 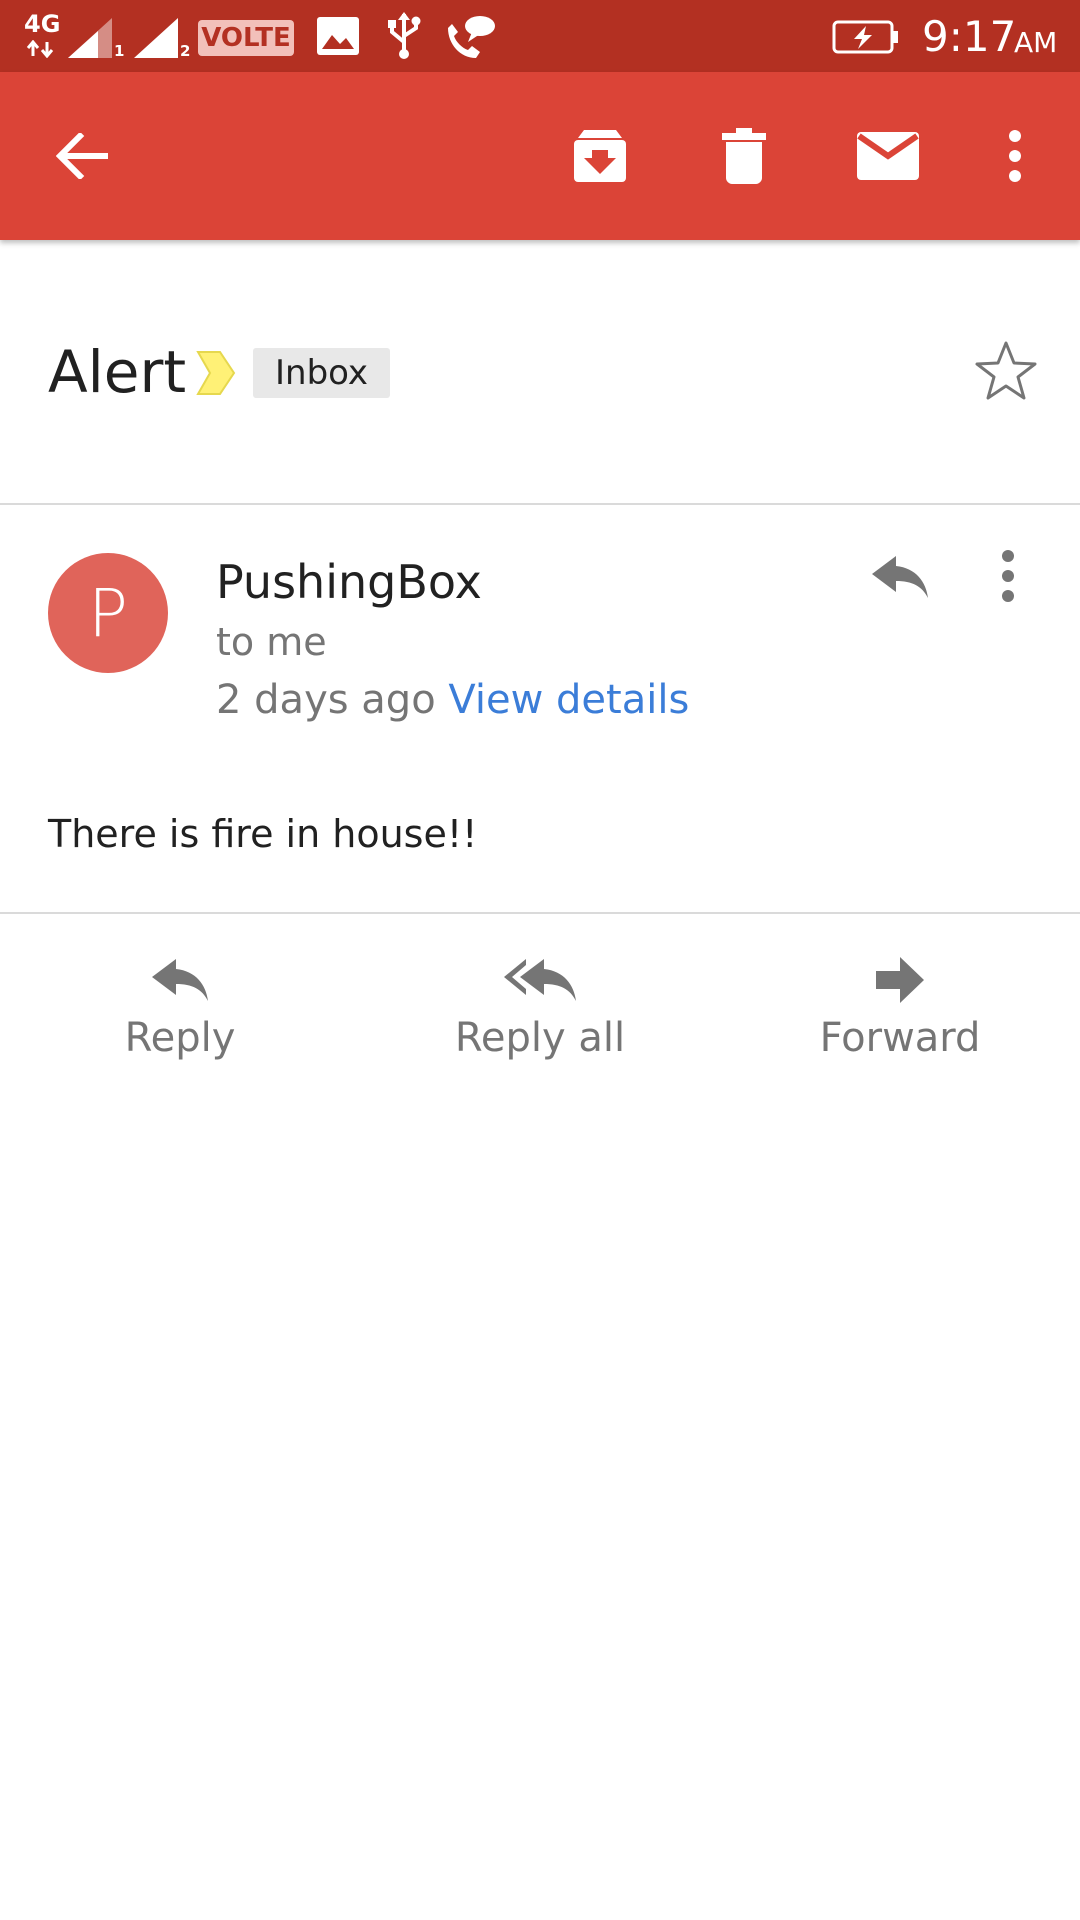 I want to click on more-options-button, so click(x=1015, y=156).